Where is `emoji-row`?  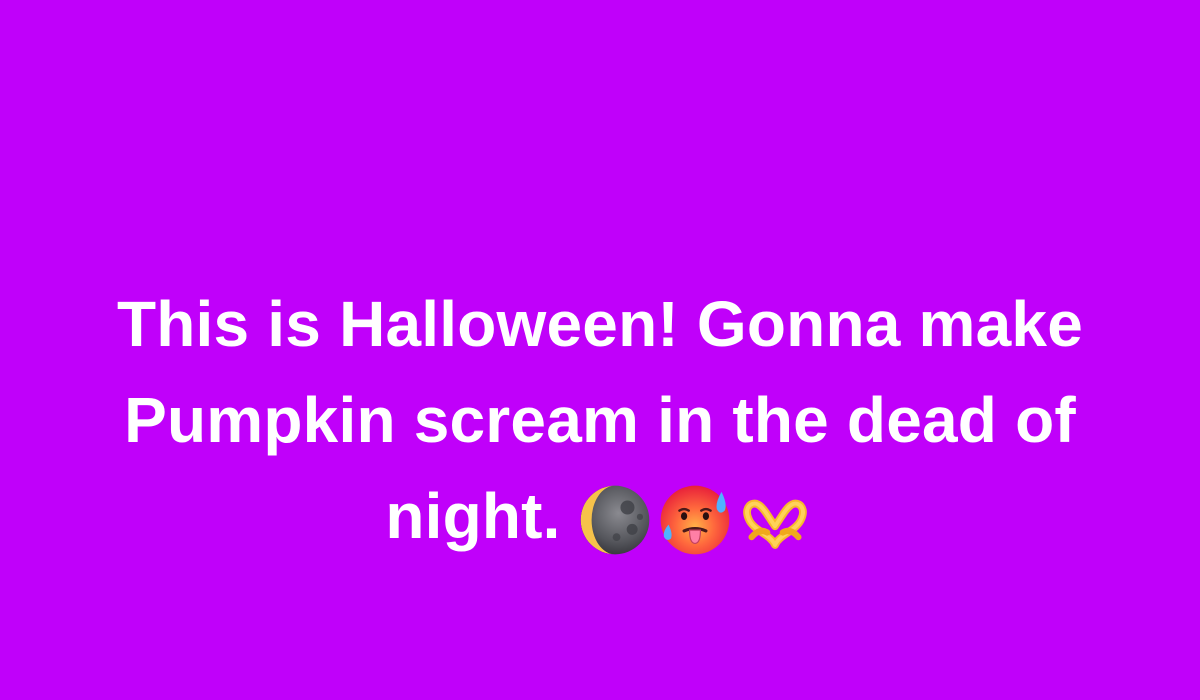 emoji-row is located at coordinates (695, 515).